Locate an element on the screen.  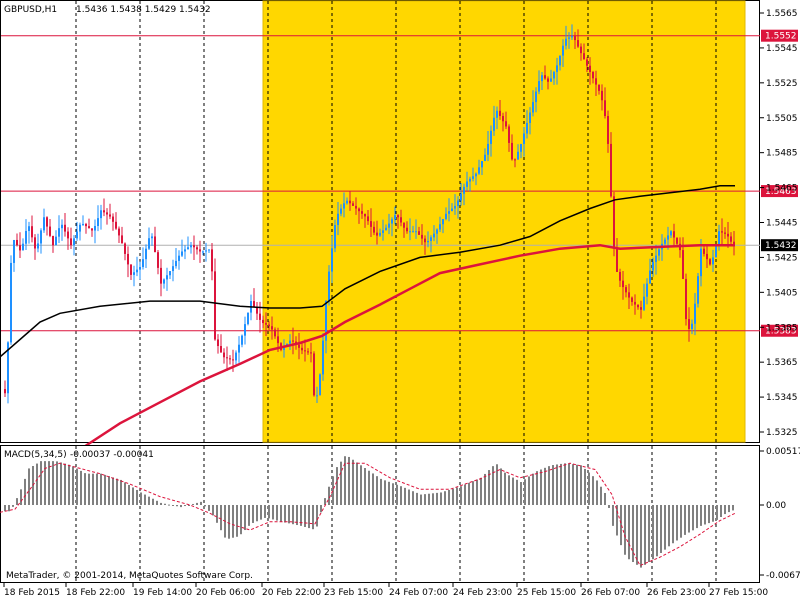
price-tick-label: 1.5445 is located at coordinates (782, 224).